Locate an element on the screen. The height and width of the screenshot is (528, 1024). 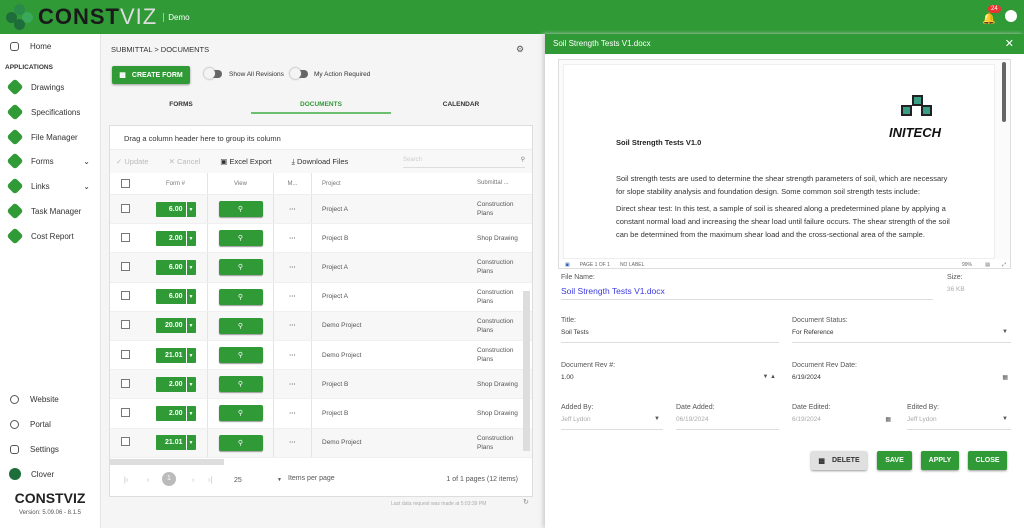
sidebar-item-cost-report: Cost Report is located at coordinates (50, 236).